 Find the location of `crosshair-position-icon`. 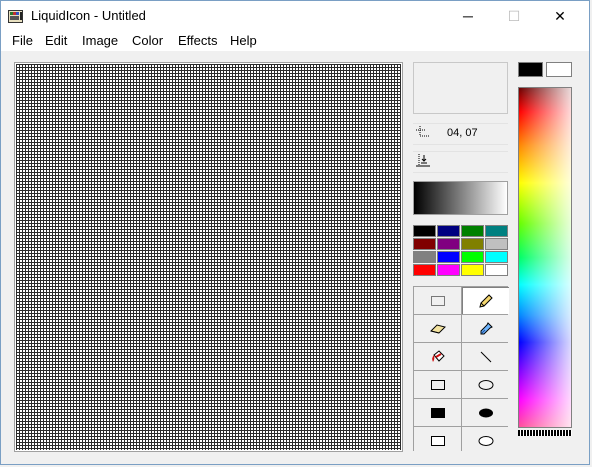

crosshair-position-icon is located at coordinates (422, 131).